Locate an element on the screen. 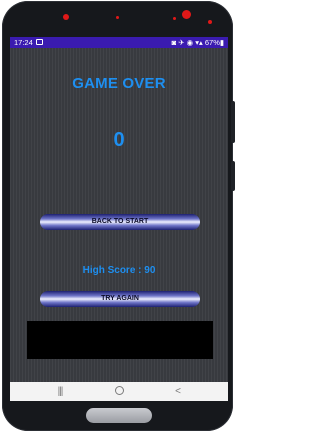  ad-banner is located at coordinates (120, 340).